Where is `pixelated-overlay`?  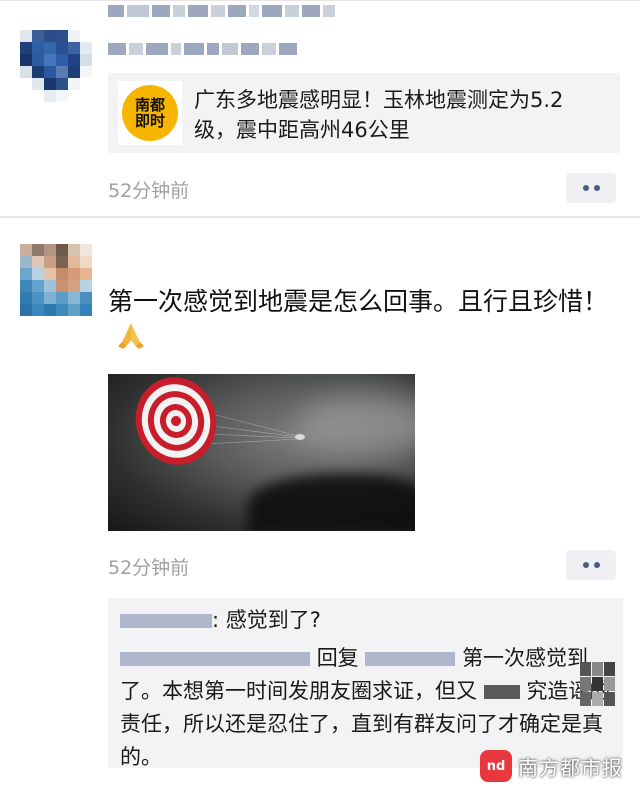 pixelated-overlay is located at coordinates (597, 684).